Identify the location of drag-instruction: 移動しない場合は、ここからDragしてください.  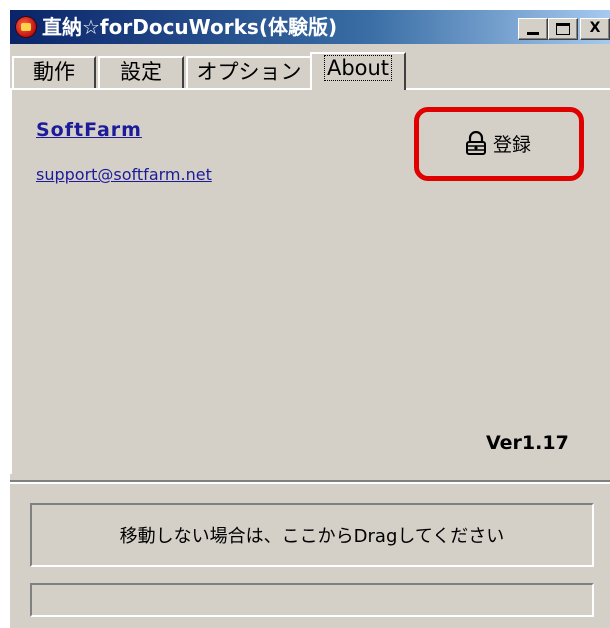
(312, 536).